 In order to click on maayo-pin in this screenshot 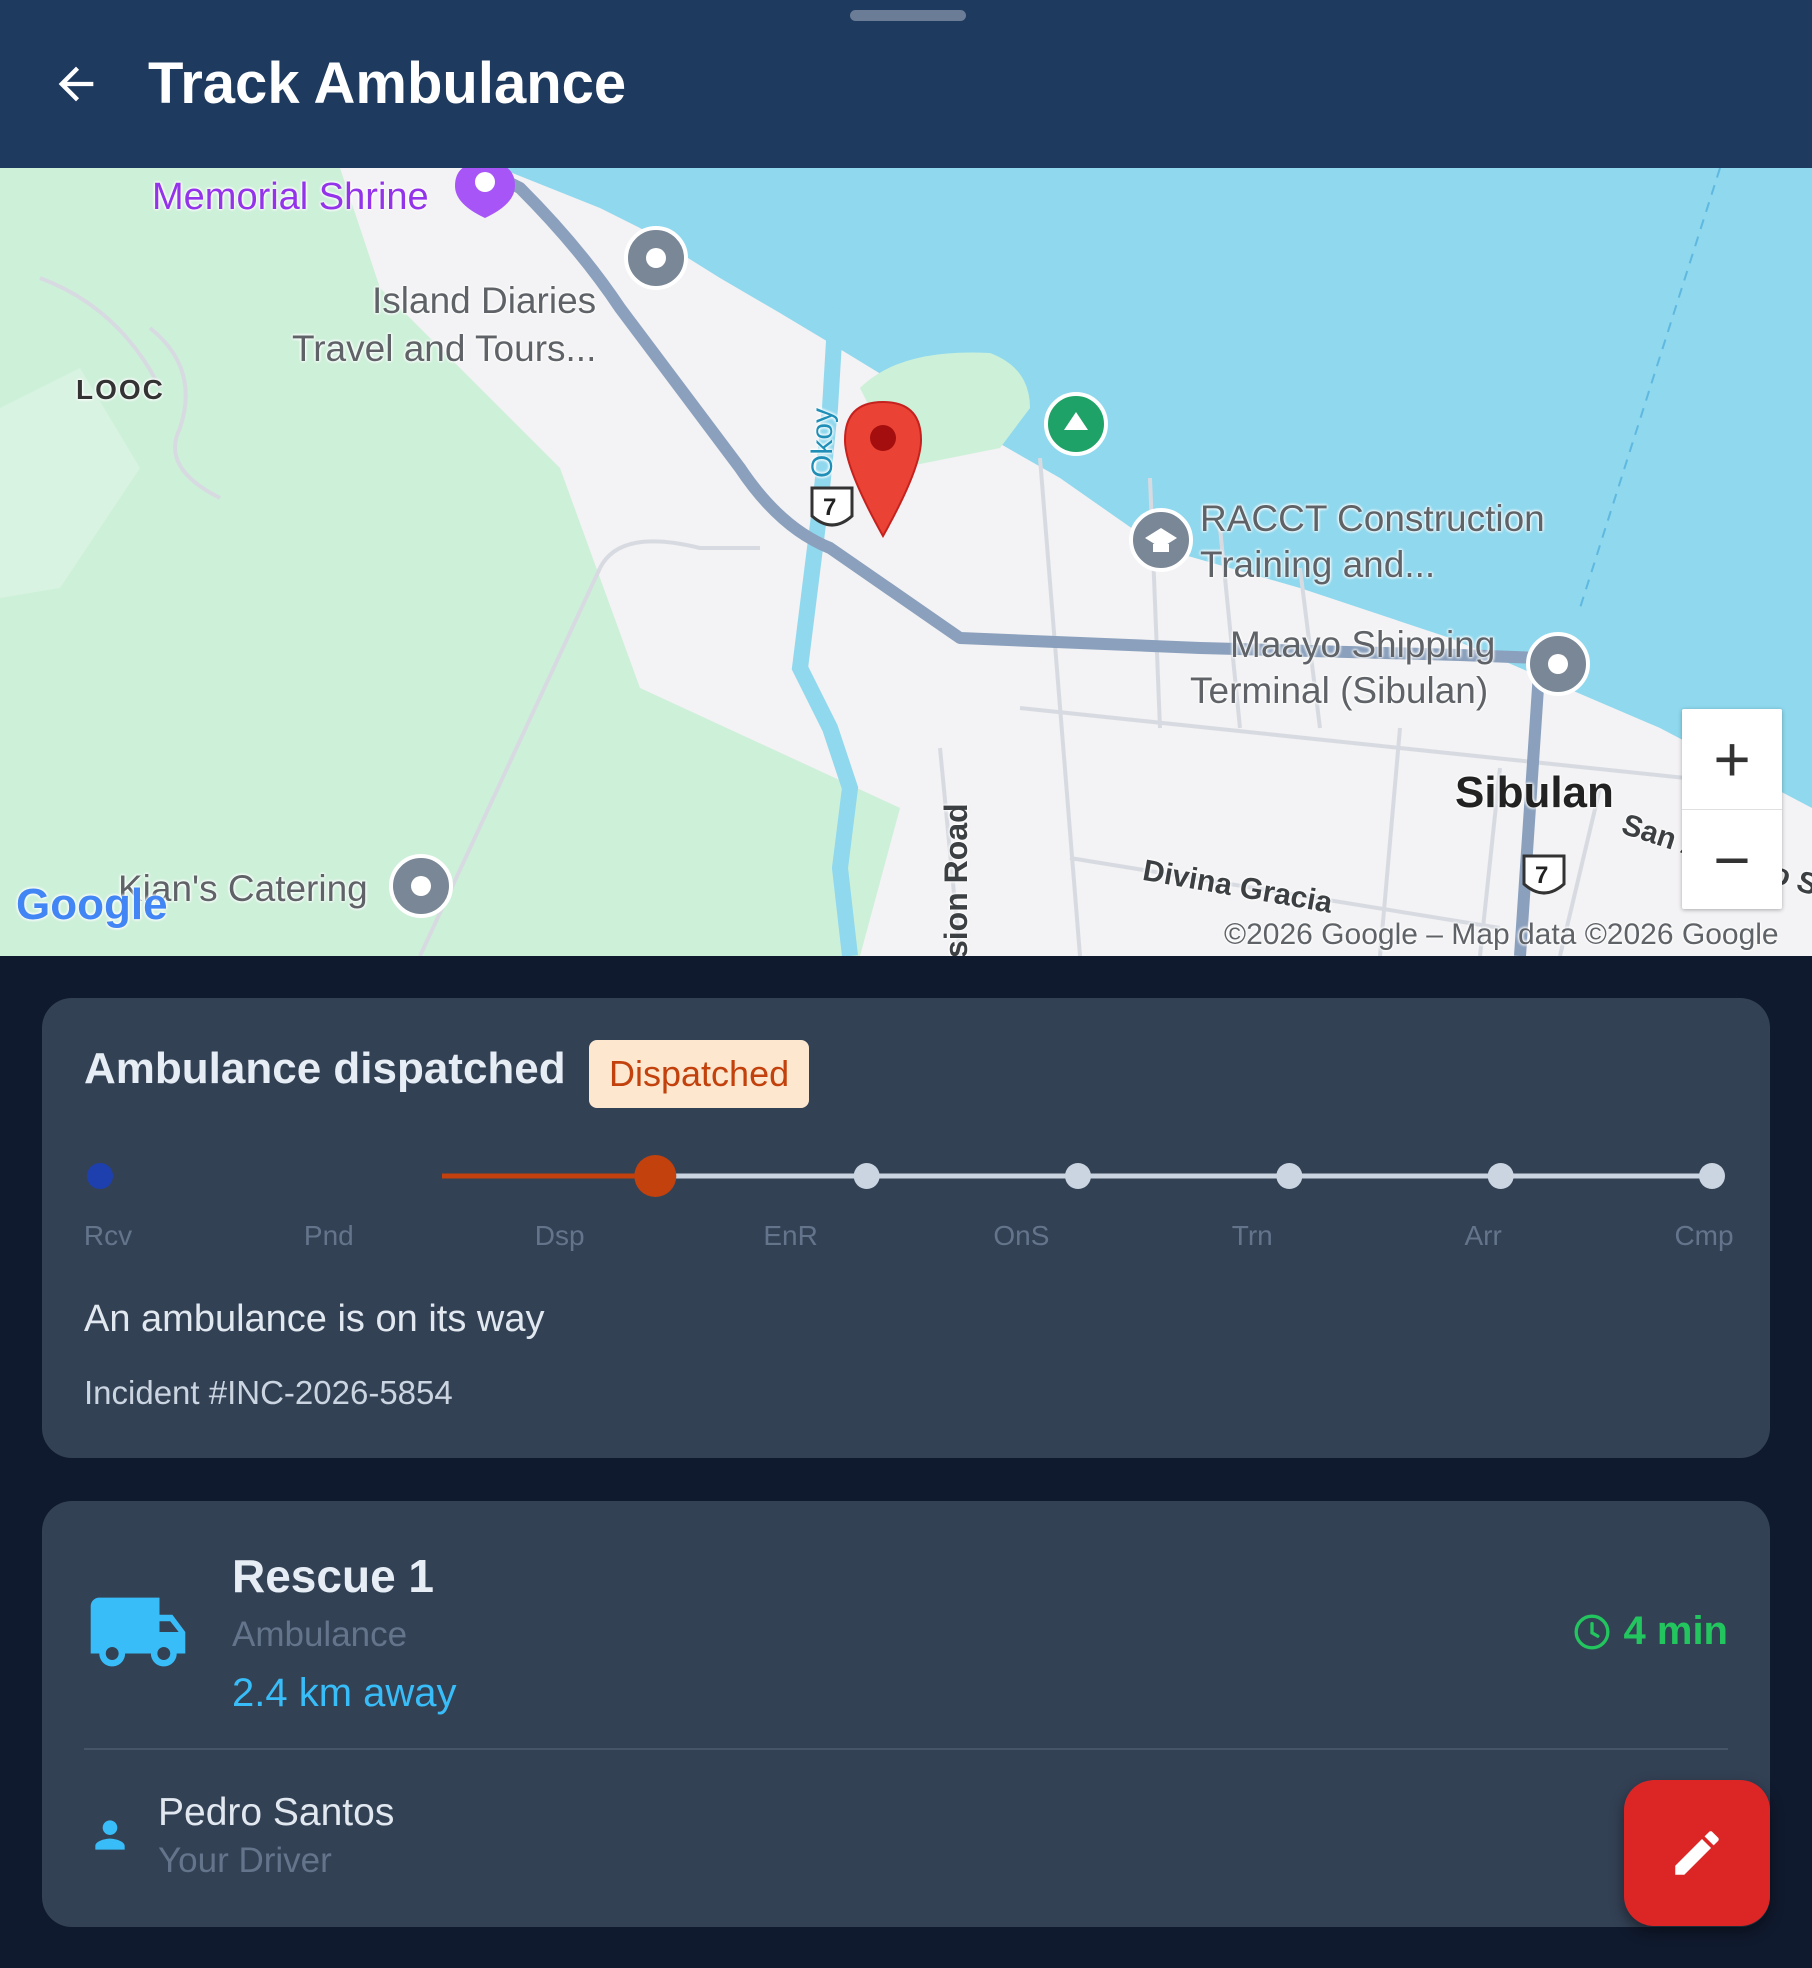, I will do `click(1558, 664)`.